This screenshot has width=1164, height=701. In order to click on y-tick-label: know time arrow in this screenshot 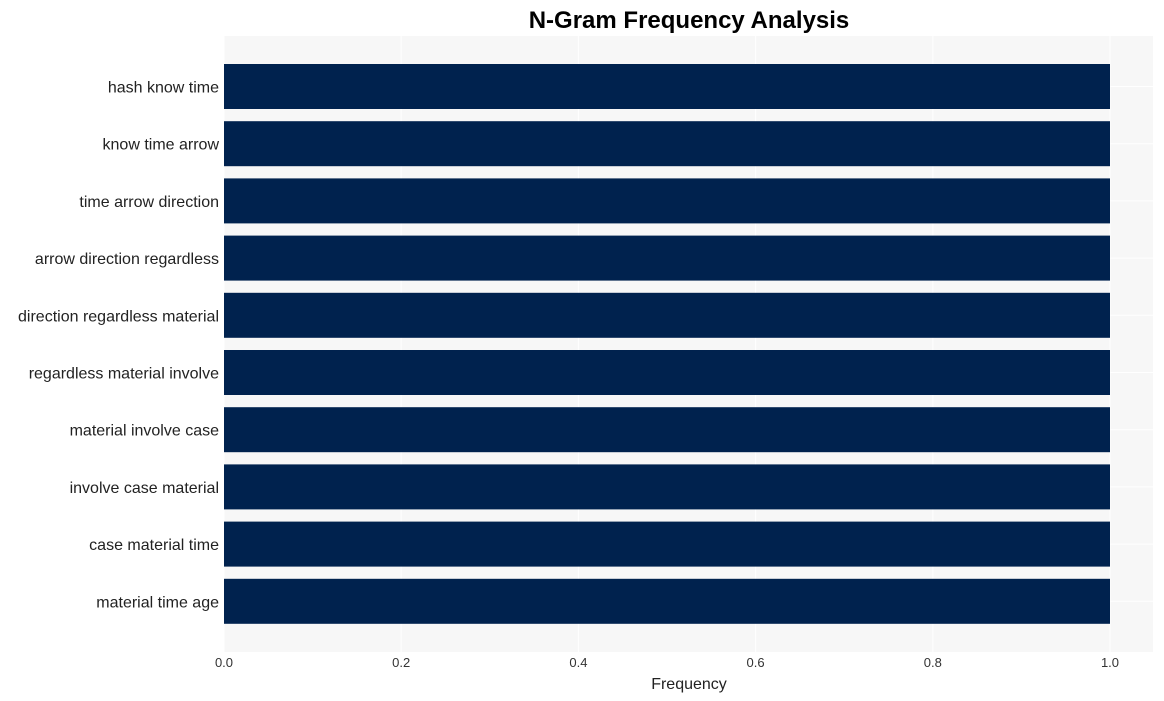, I will do `click(161, 145)`.